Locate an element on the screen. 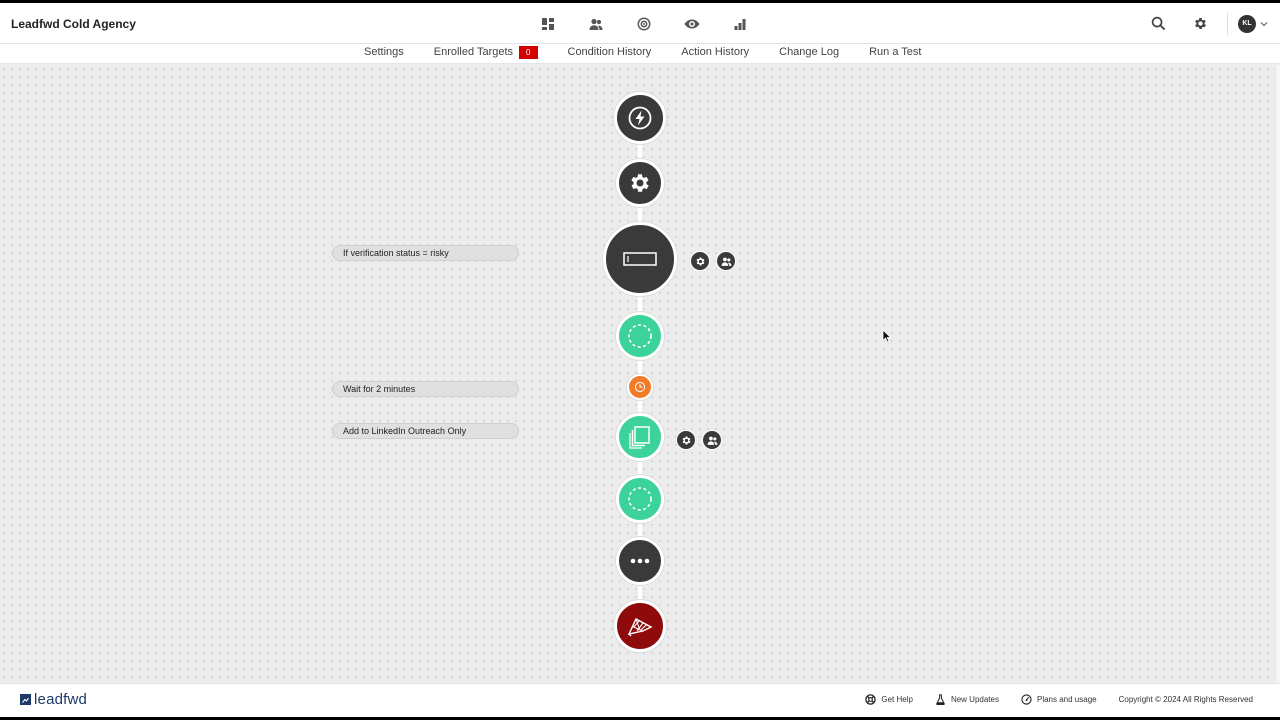  avatar: KL is located at coordinates (1247, 23).